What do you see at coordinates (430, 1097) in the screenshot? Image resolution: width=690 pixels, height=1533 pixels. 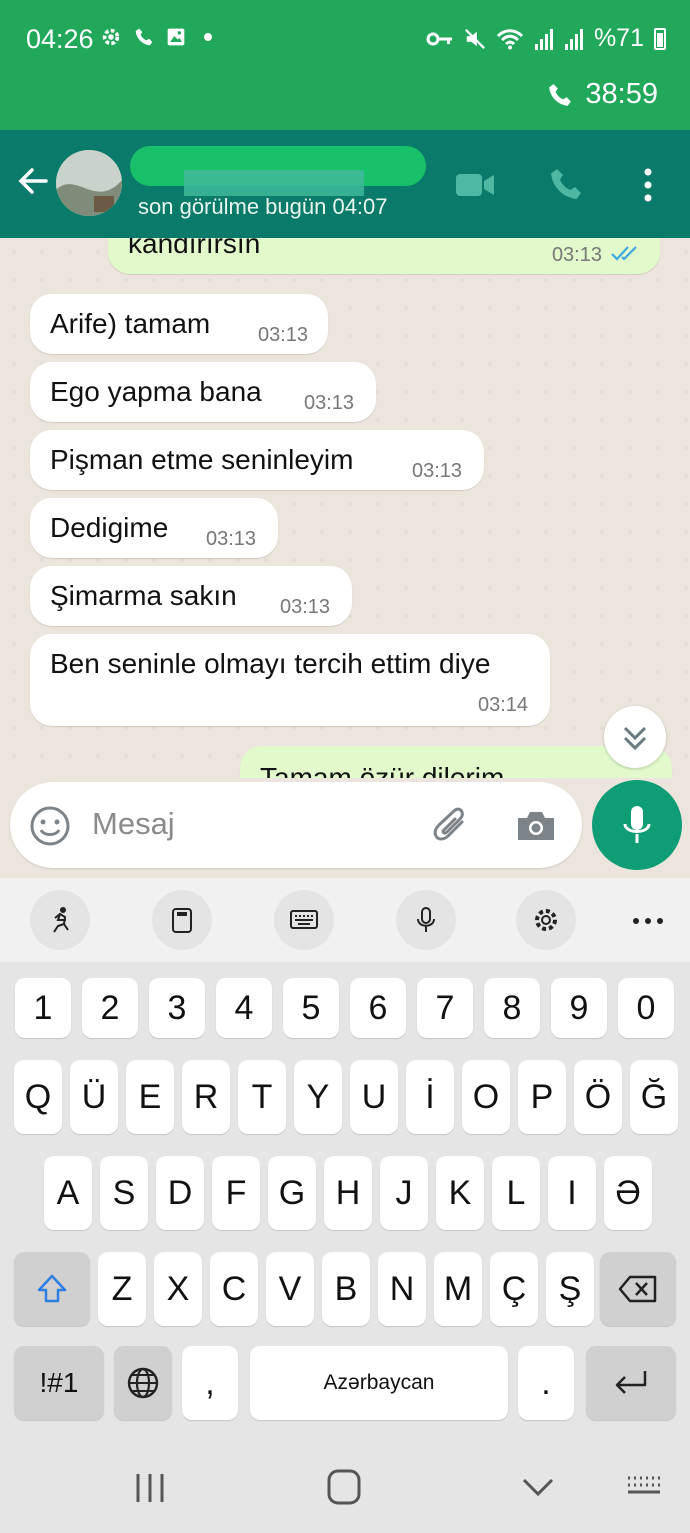 I see `key-i-dotted: İ` at bounding box center [430, 1097].